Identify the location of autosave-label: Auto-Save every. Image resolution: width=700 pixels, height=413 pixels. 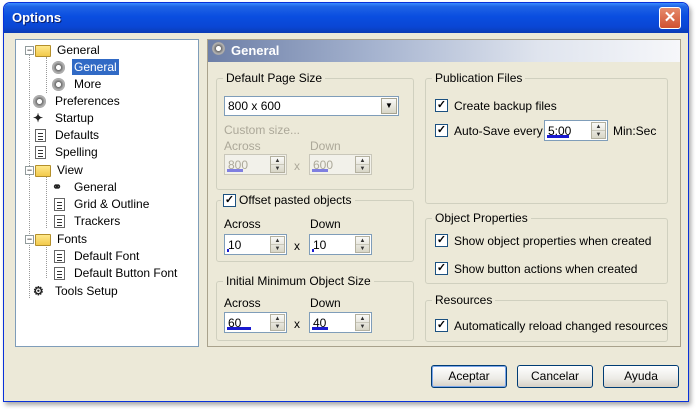
(498, 131).